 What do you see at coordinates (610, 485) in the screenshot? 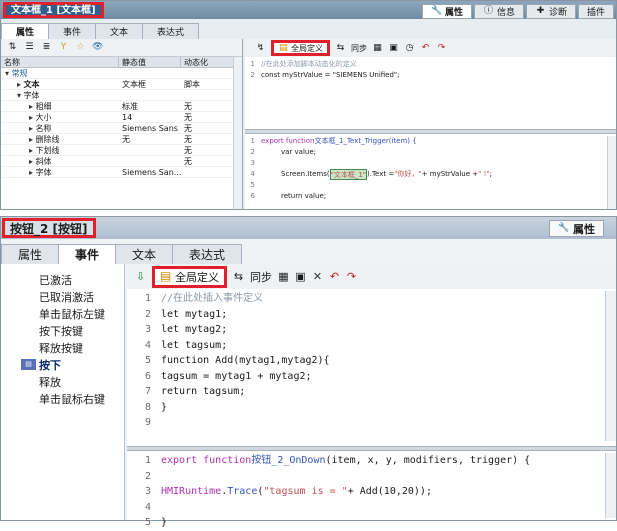
I see `function-code-scrollbar` at bounding box center [610, 485].